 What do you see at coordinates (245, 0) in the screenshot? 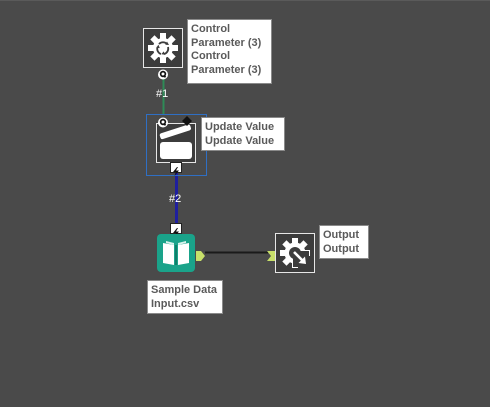
I see `canvas-top-edge` at bounding box center [245, 0].